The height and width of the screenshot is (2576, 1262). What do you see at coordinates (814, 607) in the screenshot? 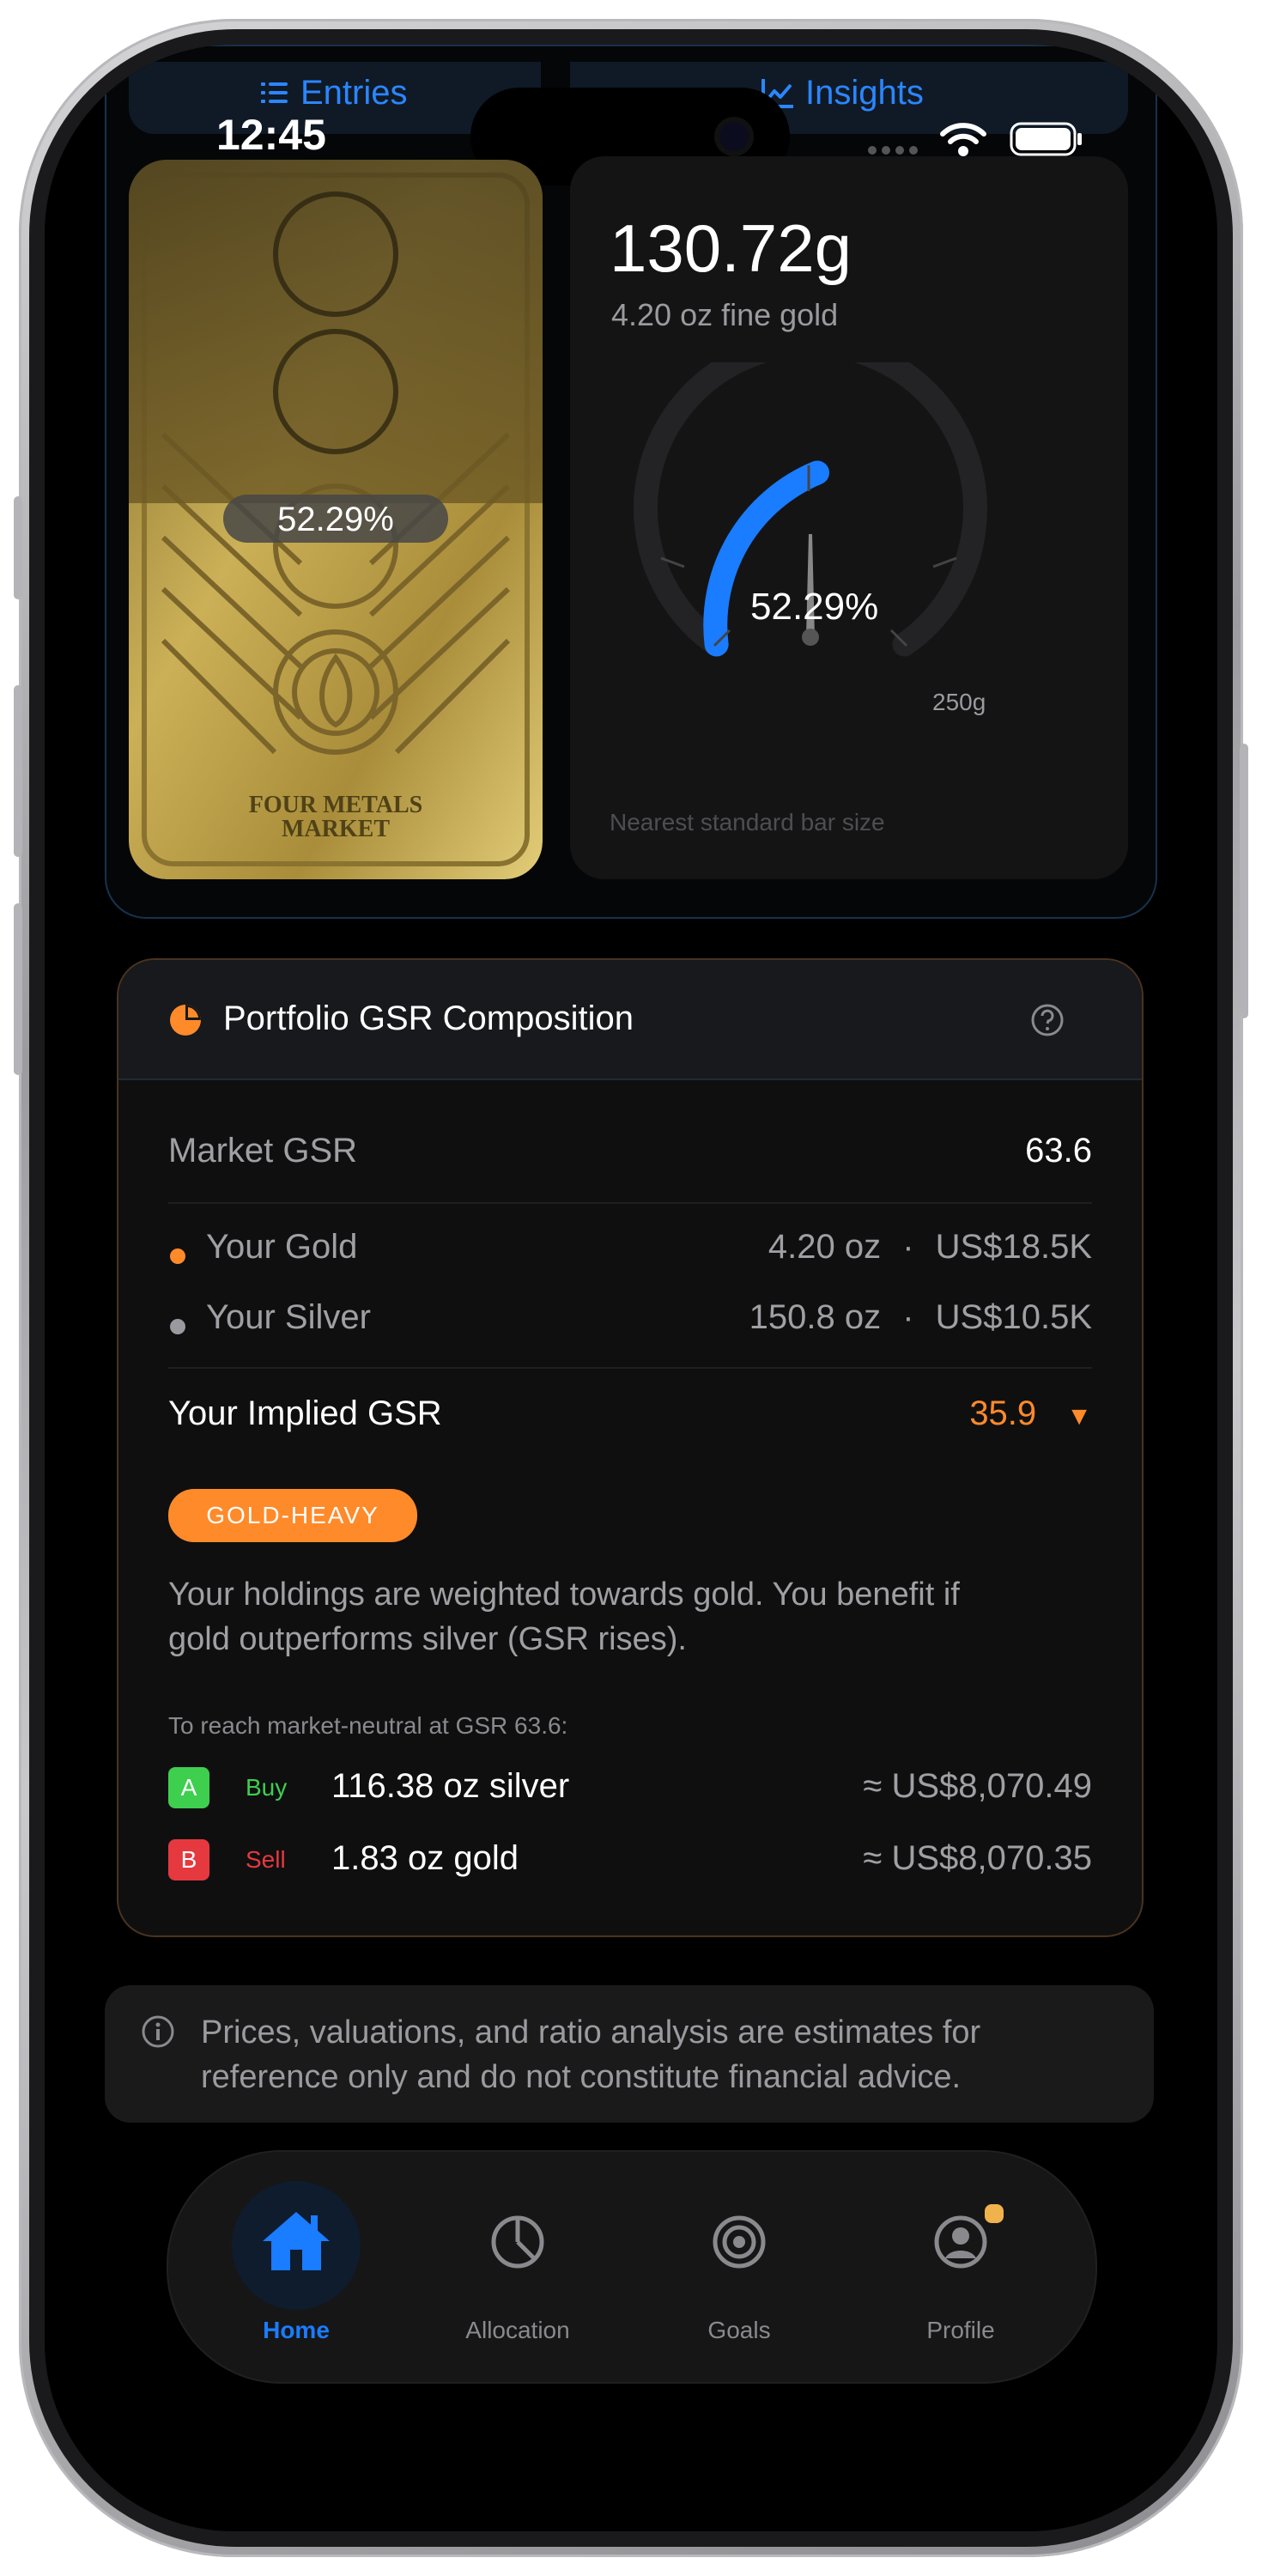
I see `gauge-percent: 52.29%` at bounding box center [814, 607].